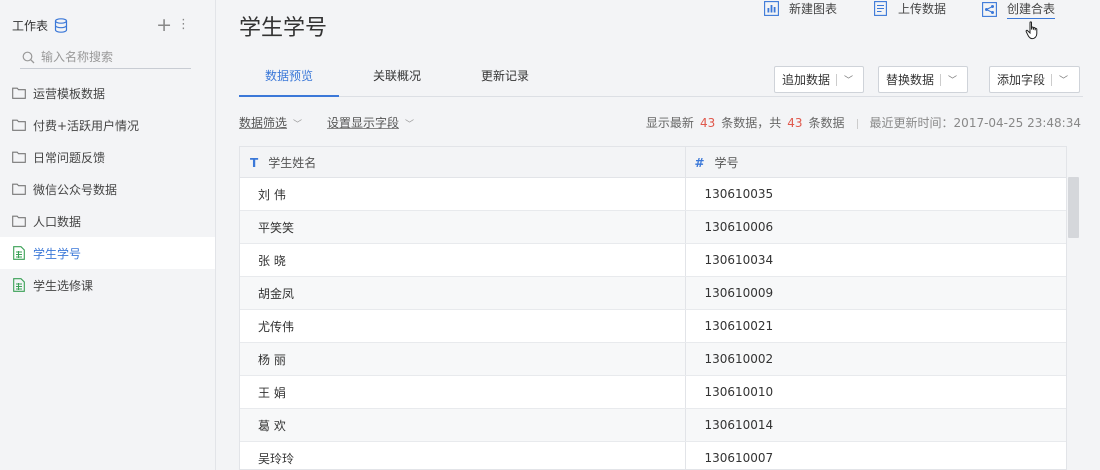 Image resolution: width=1100 pixels, height=470 pixels. I want to click on database-icon, so click(61, 25).